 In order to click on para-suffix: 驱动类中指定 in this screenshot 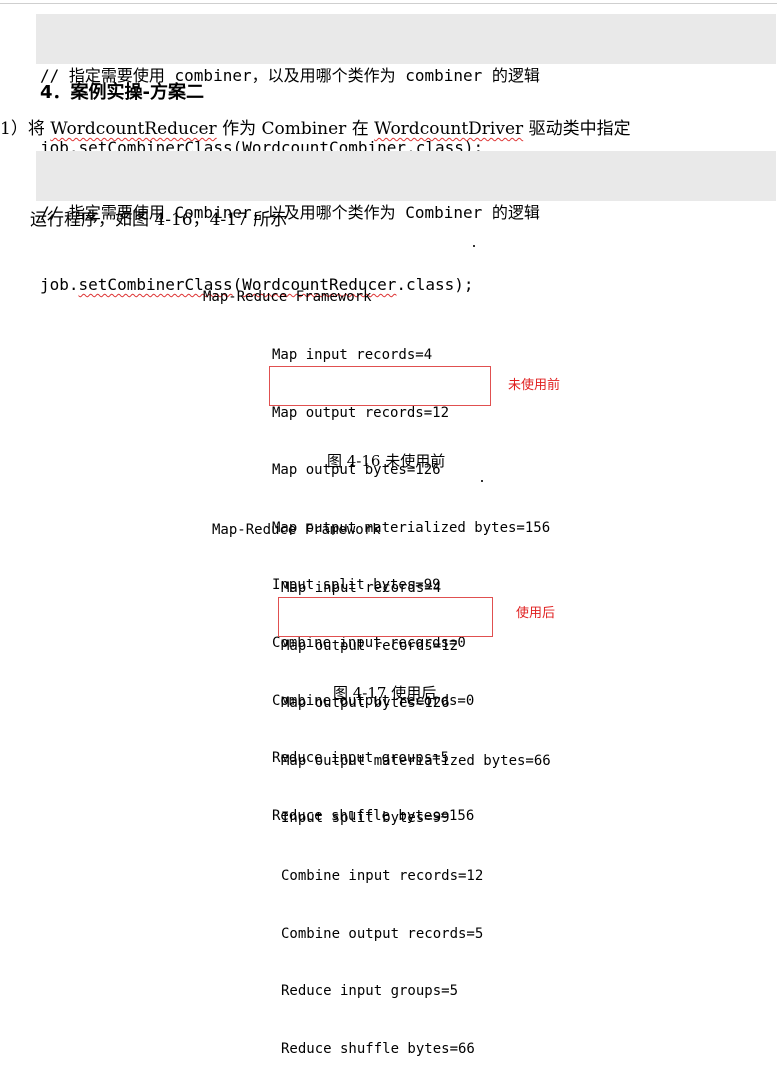, I will do `click(577, 129)`.